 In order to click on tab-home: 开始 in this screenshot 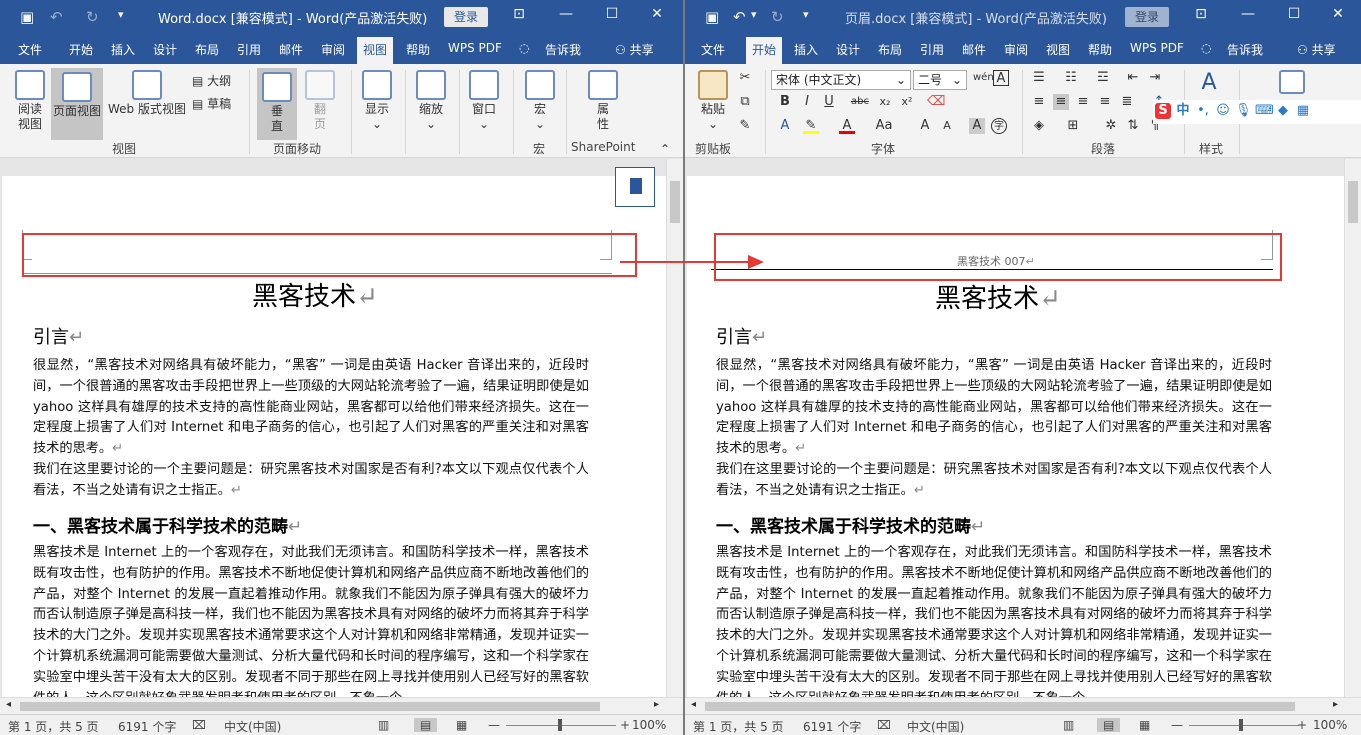, I will do `click(81, 49)`.